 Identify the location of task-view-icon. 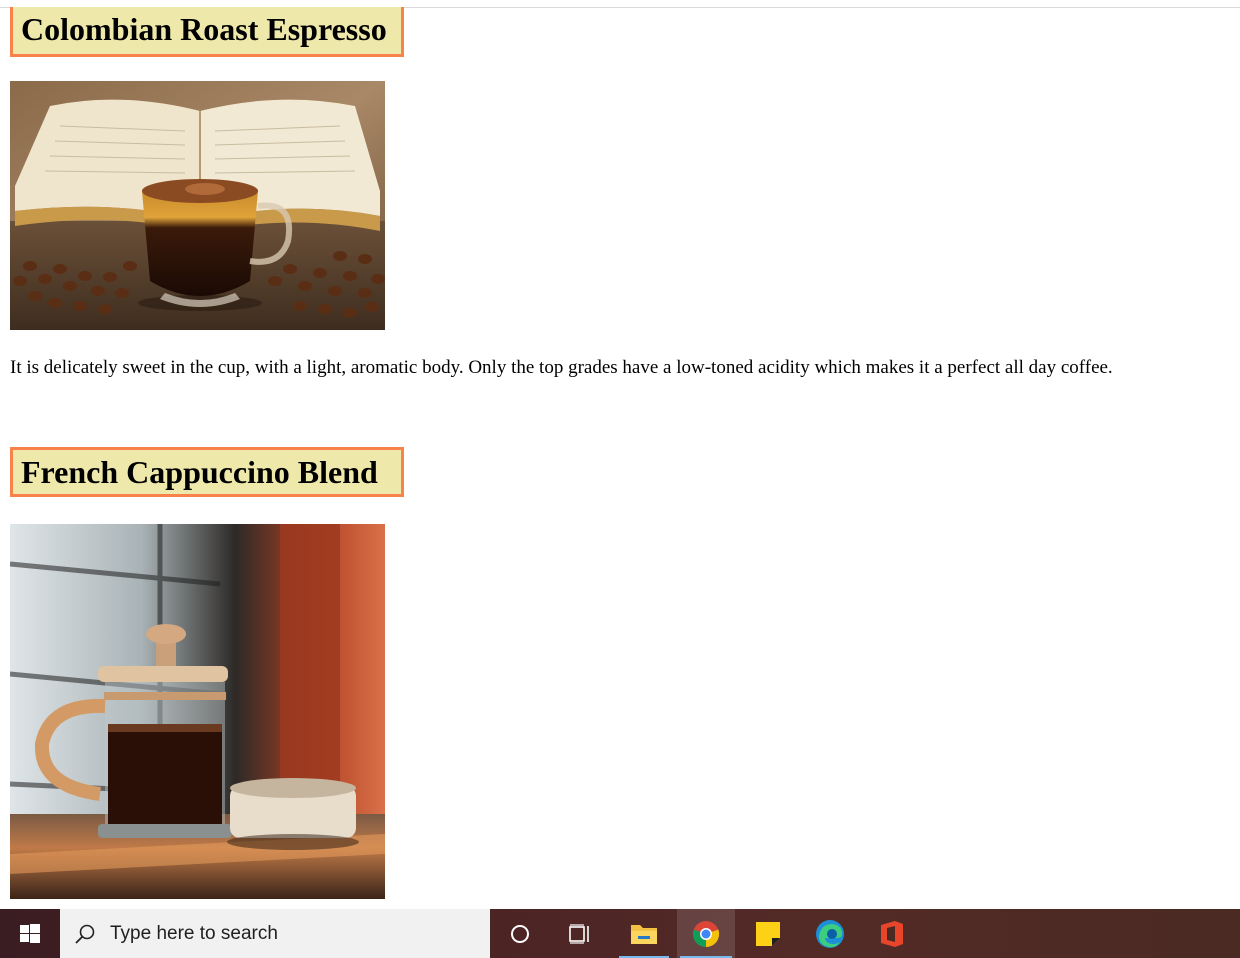
(579, 933).